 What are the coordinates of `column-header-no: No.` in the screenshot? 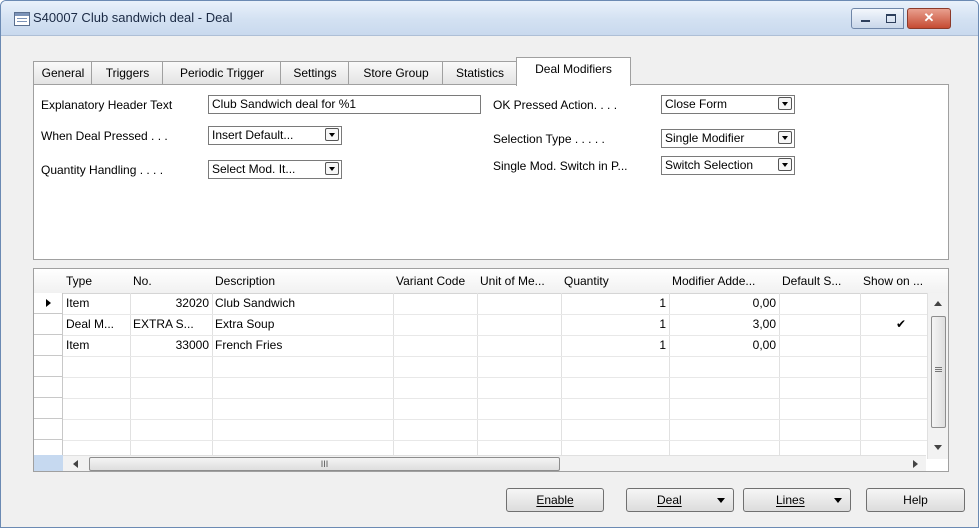 It's located at (171, 281).